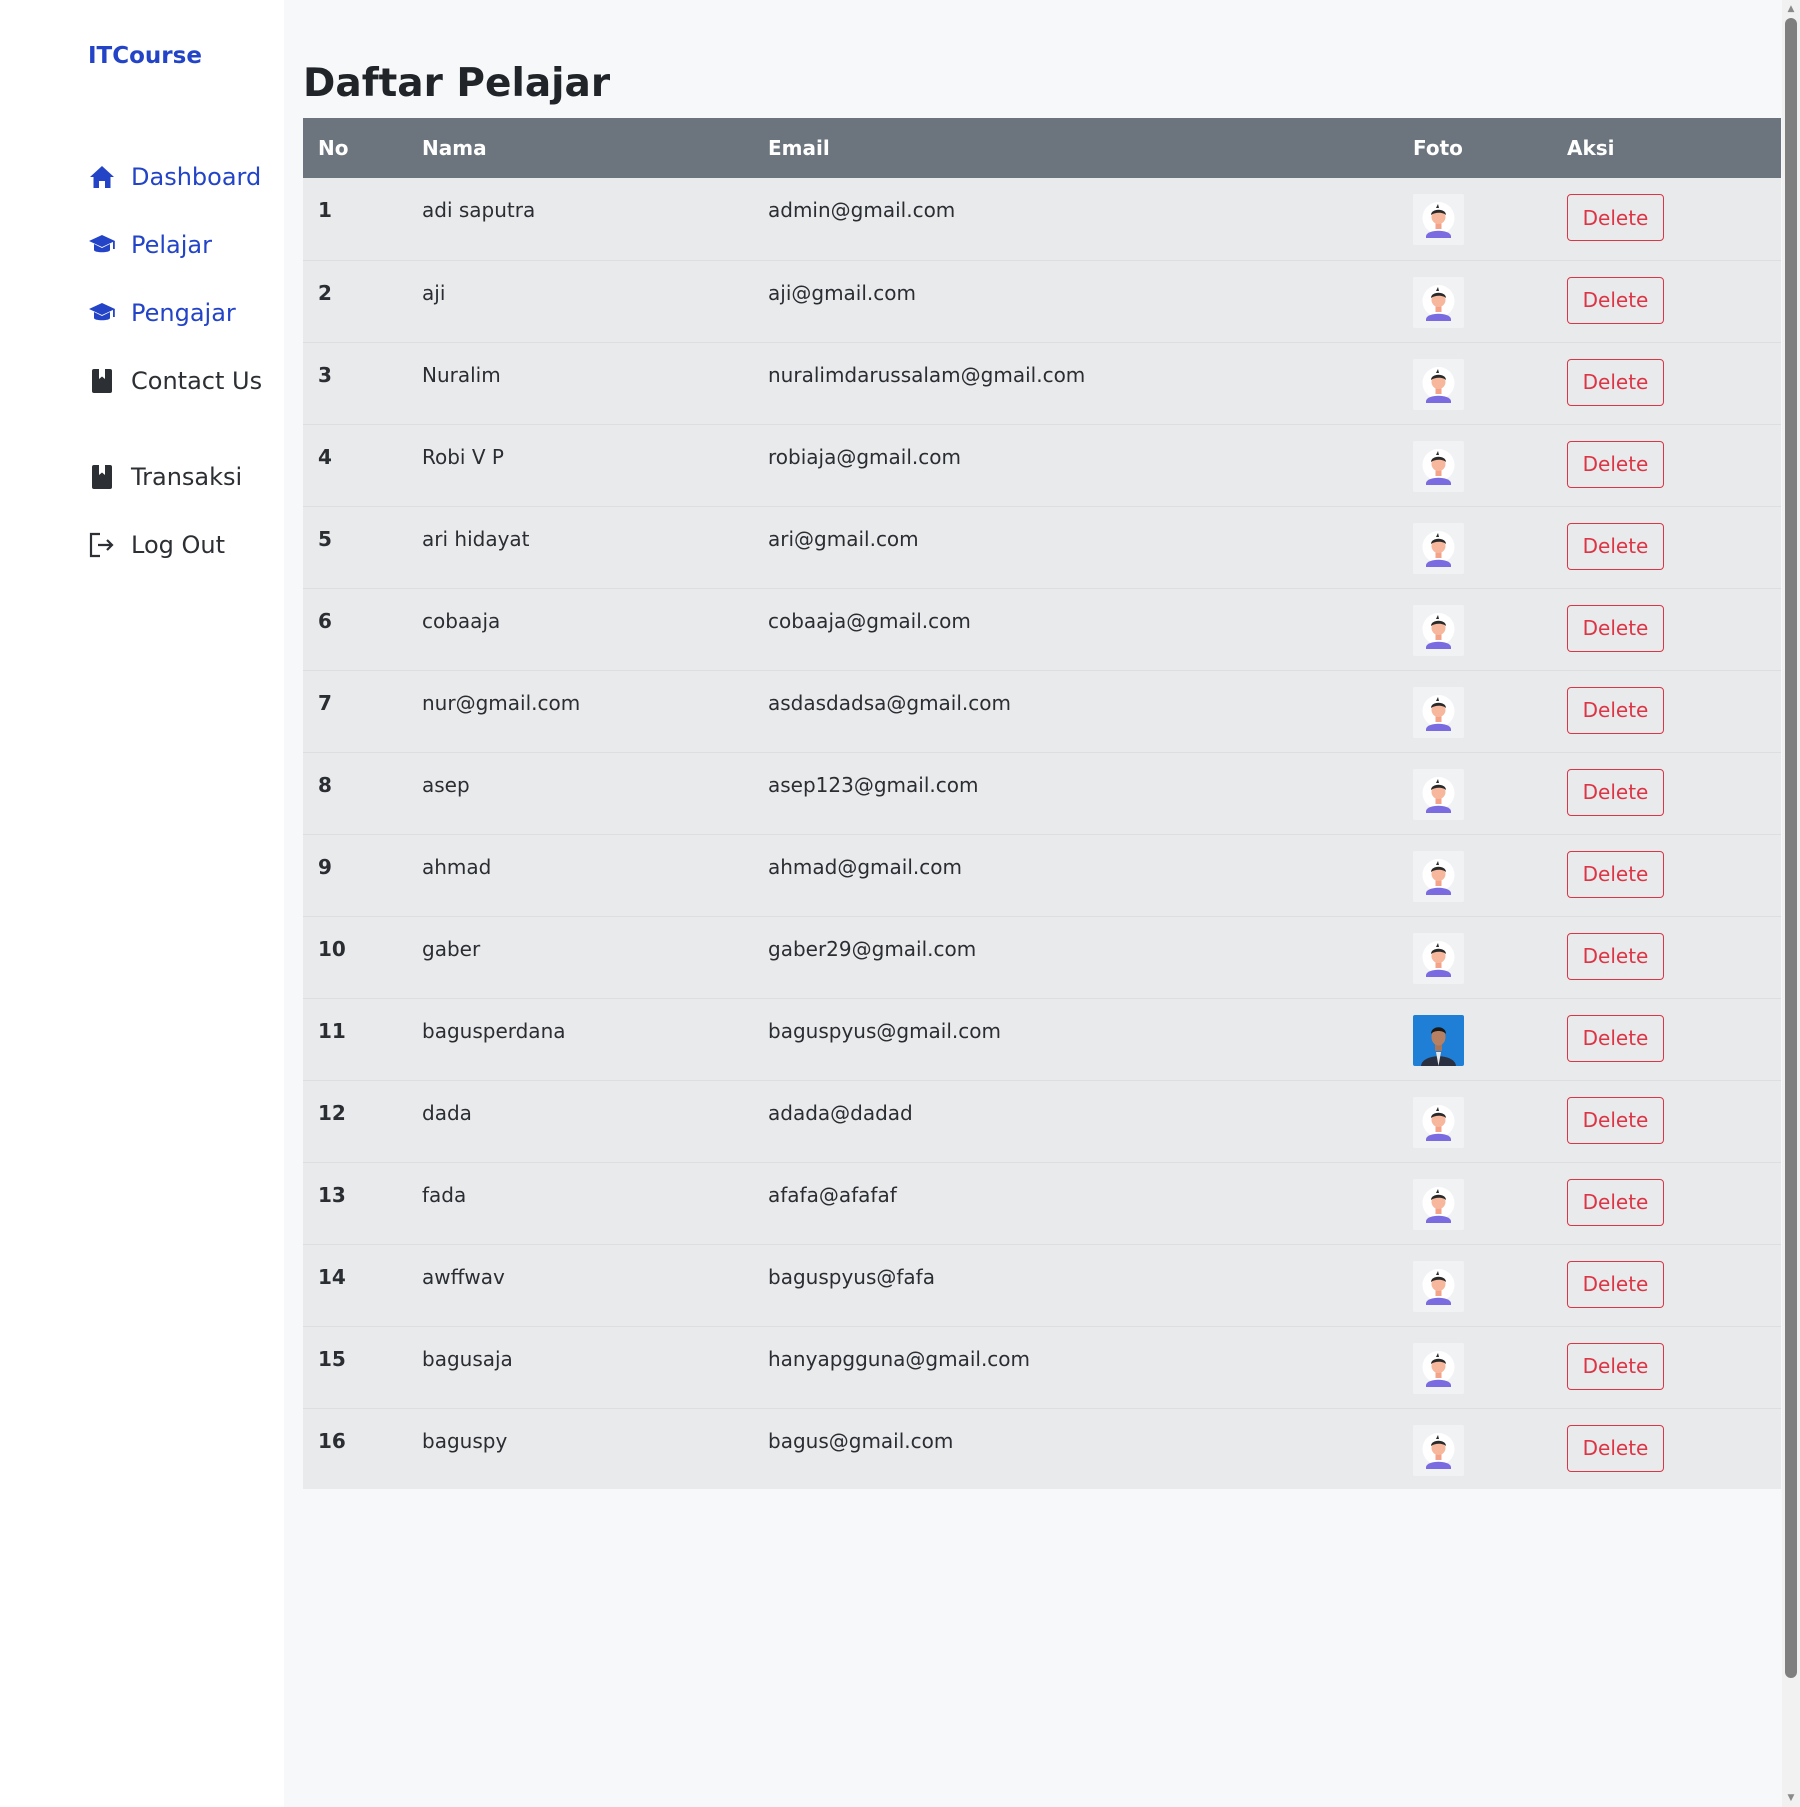 The image size is (1800, 1807). Describe the element at coordinates (1042, 1039) in the screenshot. I see `table-row: 11 bagusperdana baguspyus@gmail.com Delete` at that location.